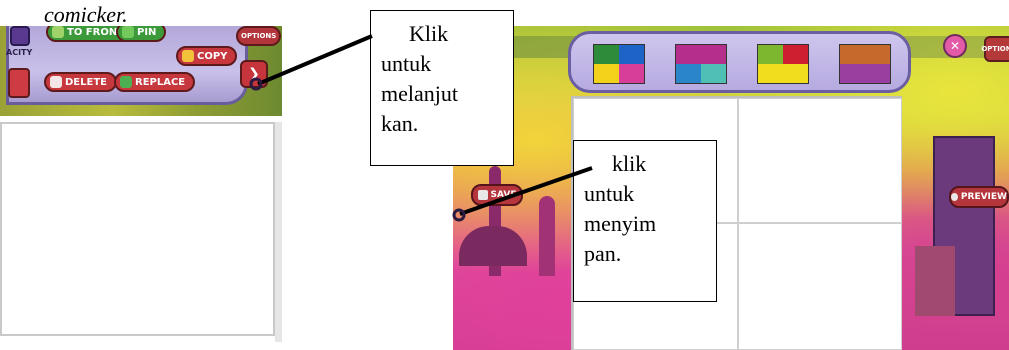 The image size is (1009, 350). Describe the element at coordinates (19, 52) in the screenshot. I see `opacity-label: ACITY` at that location.